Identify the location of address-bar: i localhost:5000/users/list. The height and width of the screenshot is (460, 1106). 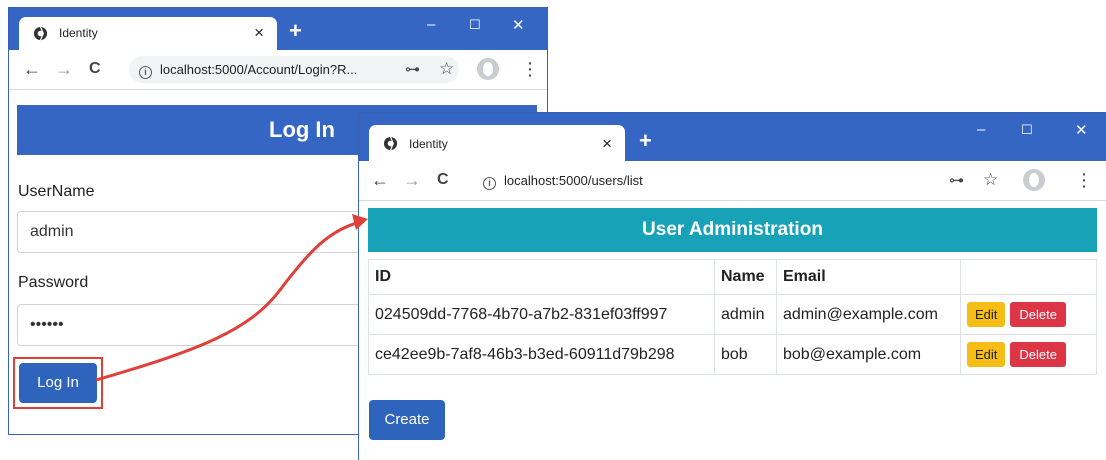
(723, 180).